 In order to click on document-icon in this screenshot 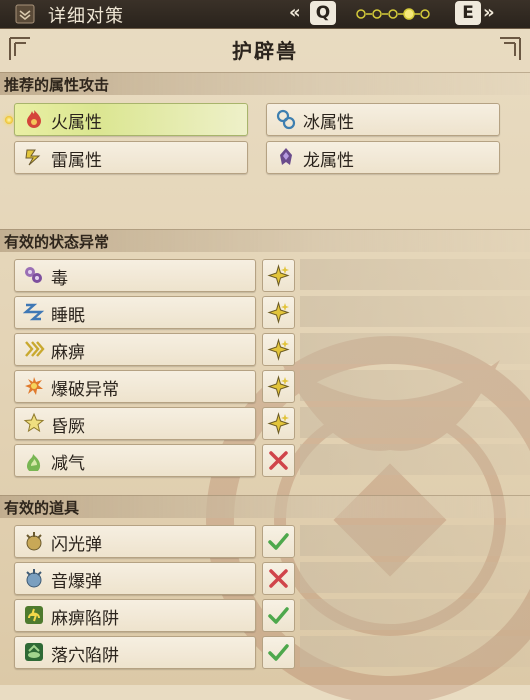, I will do `click(25, 14)`.